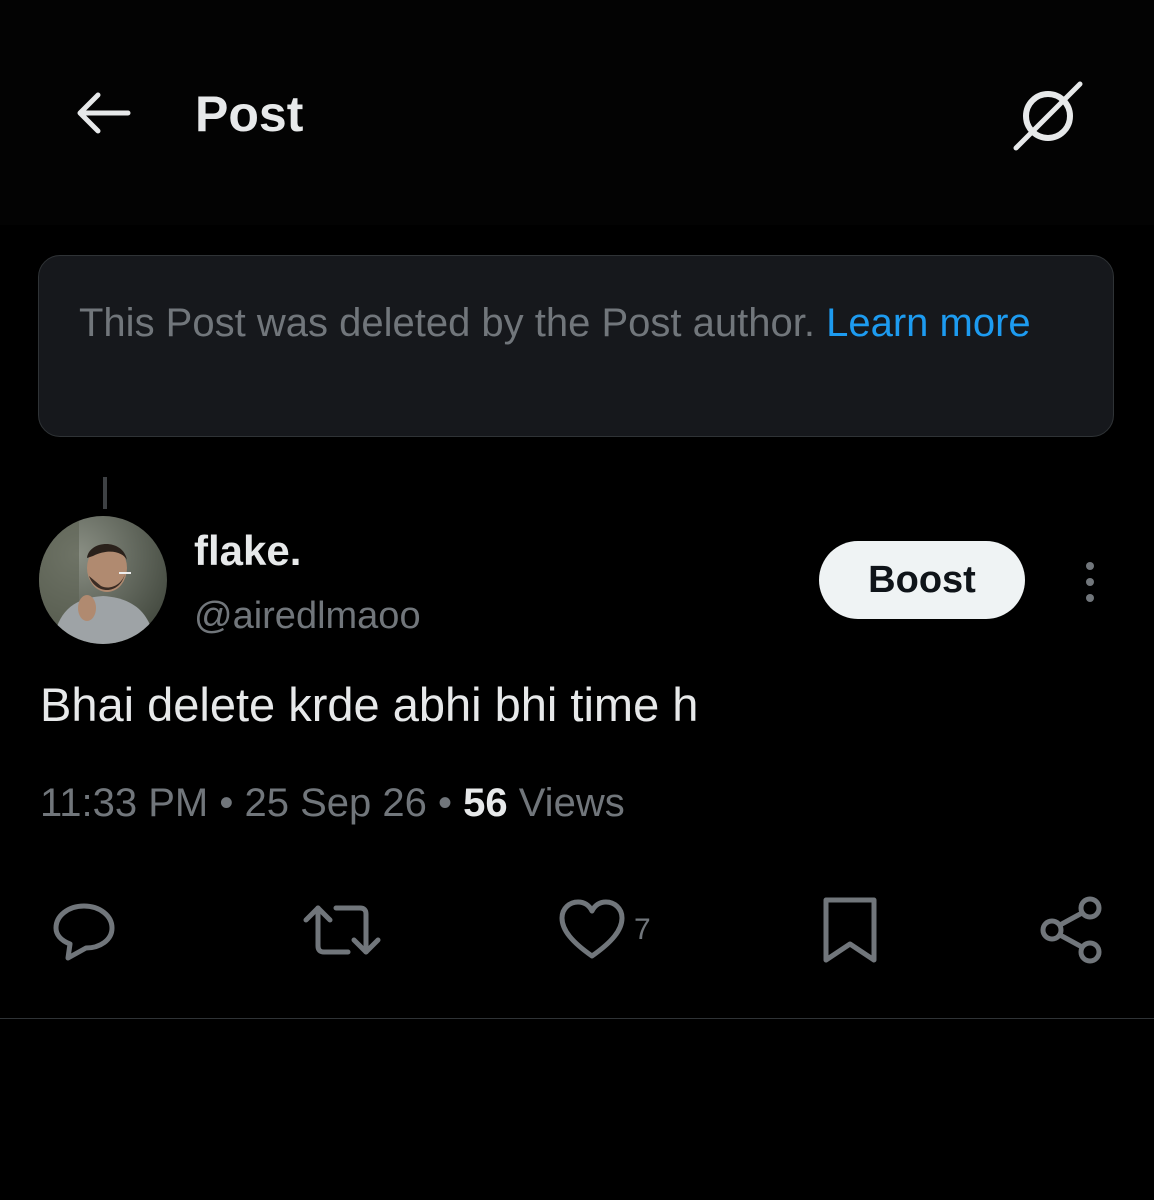 Image resolution: width=1154 pixels, height=1200 pixels. What do you see at coordinates (124, 803) in the screenshot?
I see `post-time: 11:33 PM` at bounding box center [124, 803].